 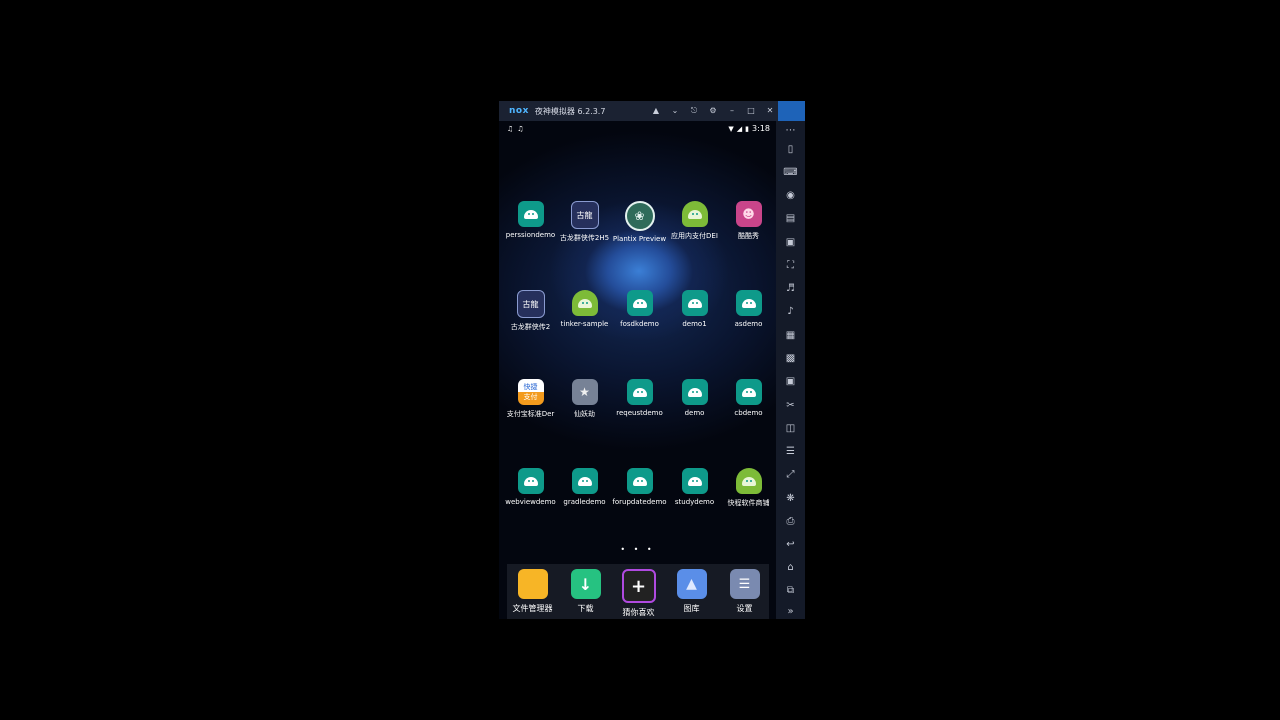 I want to click on dock-file-manager: 文件管理器, so click(x=532, y=591).